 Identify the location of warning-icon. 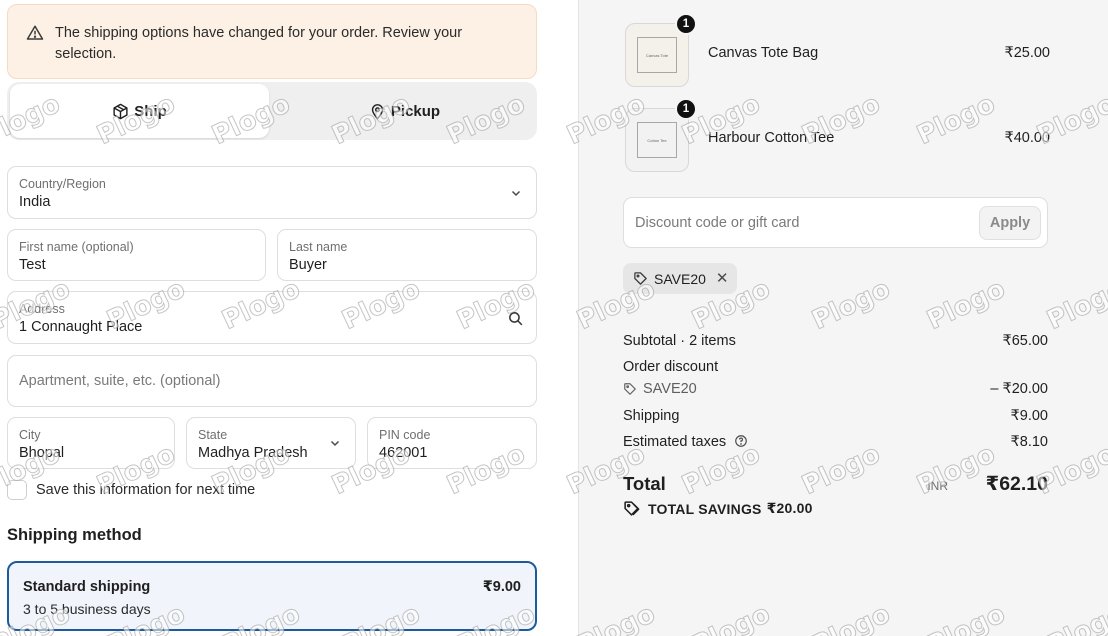
(35, 32).